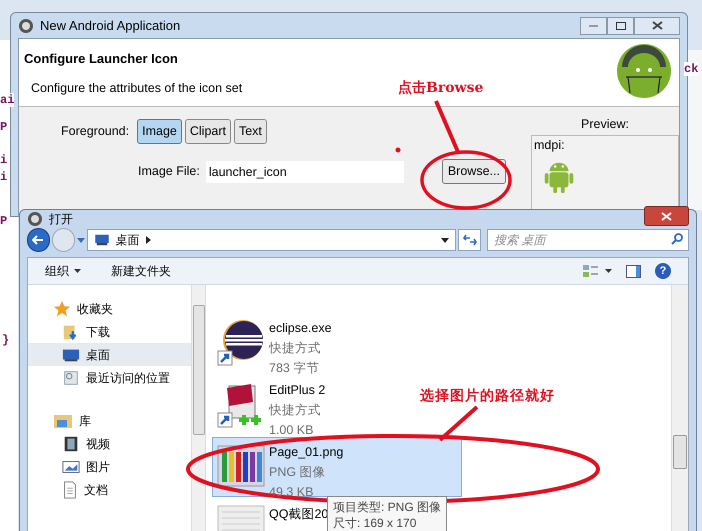 This screenshot has width=702, height=531. What do you see at coordinates (109, 420) in the screenshot?
I see `nav-item: 库` at bounding box center [109, 420].